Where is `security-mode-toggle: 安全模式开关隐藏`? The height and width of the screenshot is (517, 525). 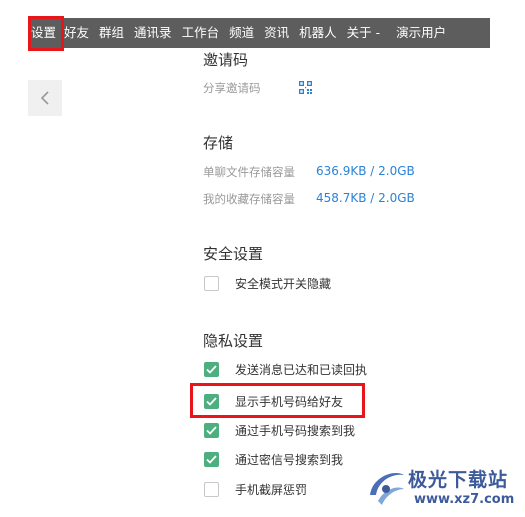
security-mode-toggle: 安全模式开关隐藏 is located at coordinates (267, 283).